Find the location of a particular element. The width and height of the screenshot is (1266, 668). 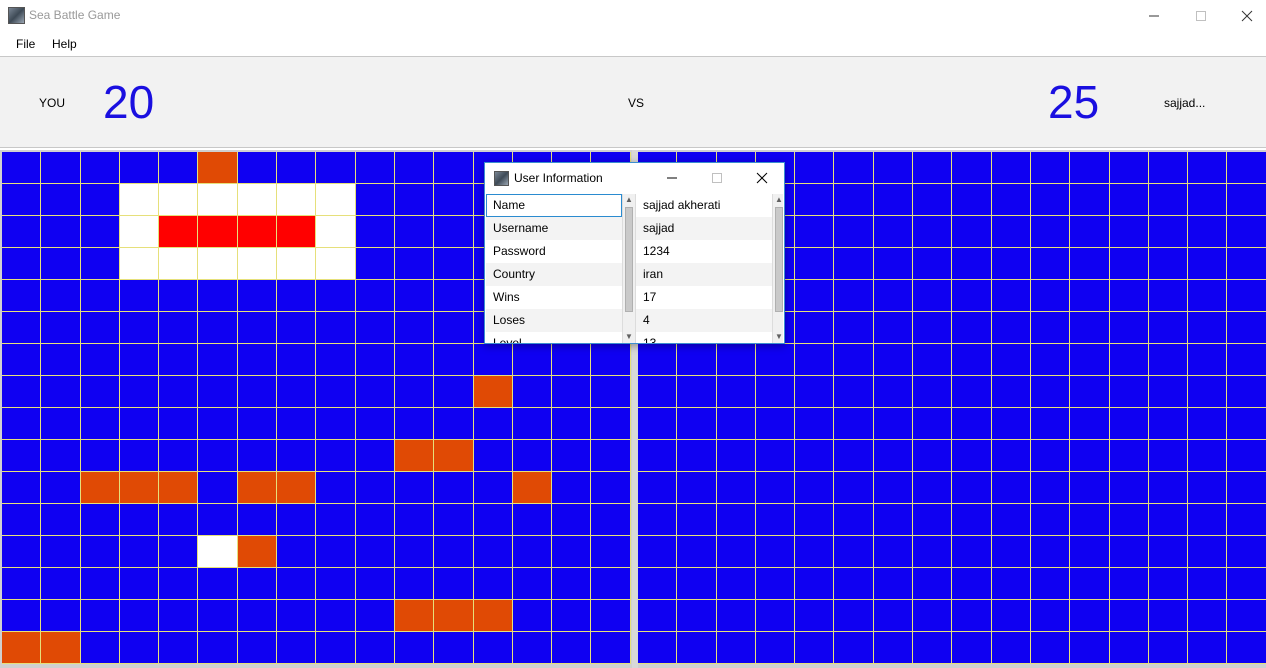

scroll-thumb is located at coordinates (779, 259).